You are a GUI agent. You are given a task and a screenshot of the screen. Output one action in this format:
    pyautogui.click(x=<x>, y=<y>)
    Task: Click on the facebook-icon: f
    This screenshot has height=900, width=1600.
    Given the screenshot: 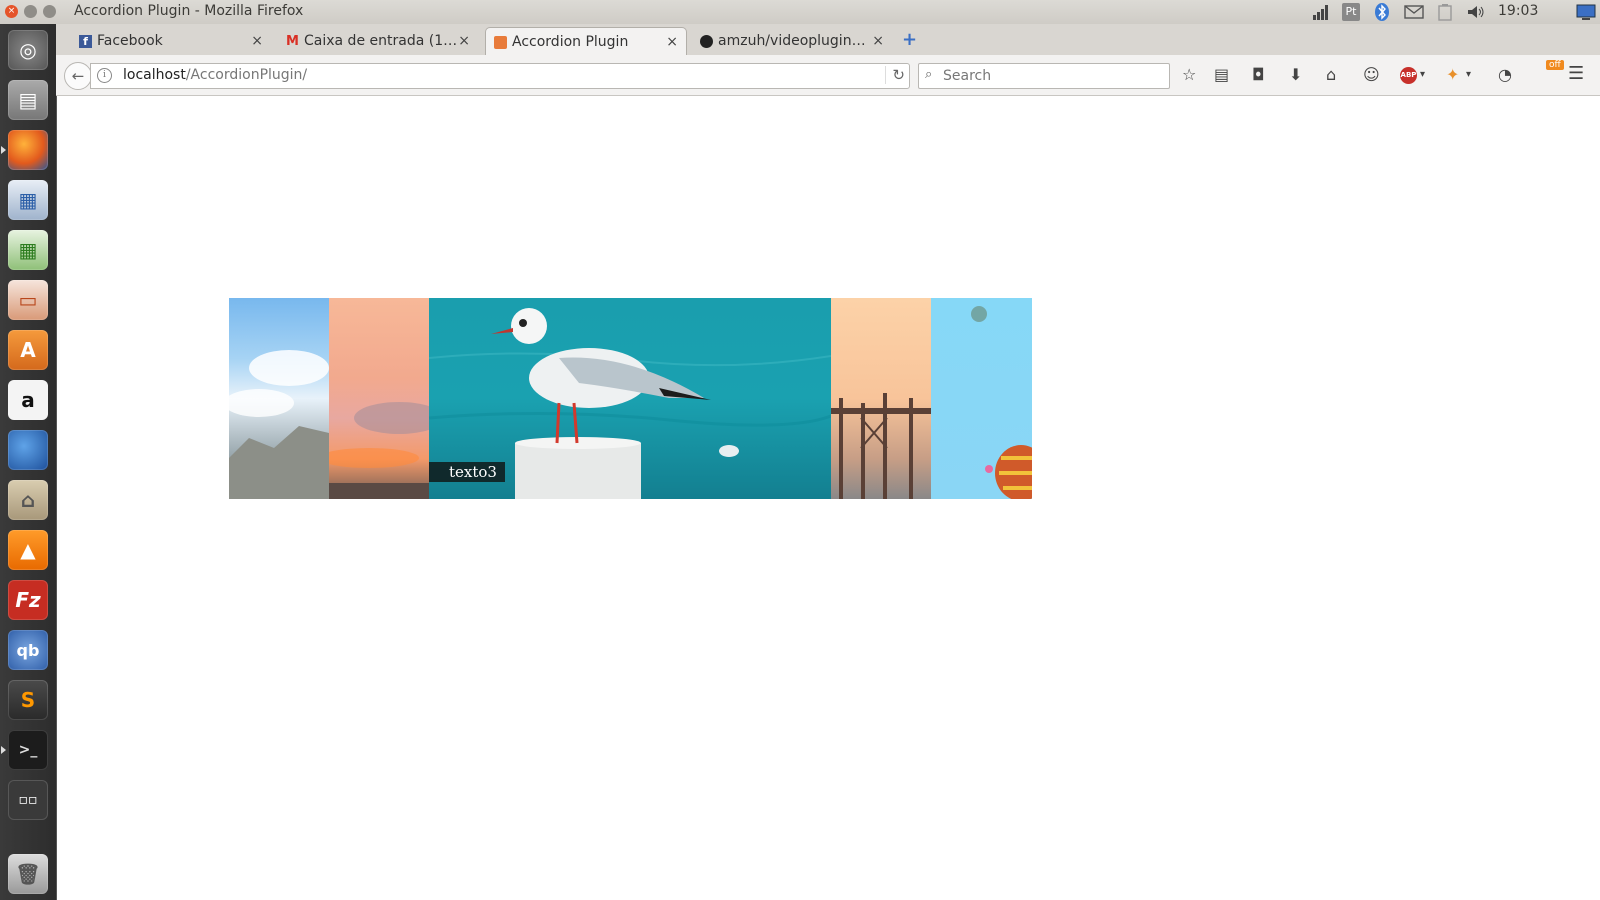 What is the action you would take?
    pyautogui.click(x=85, y=41)
    